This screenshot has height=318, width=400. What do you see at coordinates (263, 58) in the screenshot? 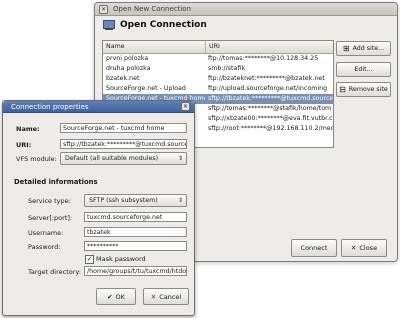
I see `item-uri: ftp://tomas:********@10.128.34.25` at bounding box center [263, 58].